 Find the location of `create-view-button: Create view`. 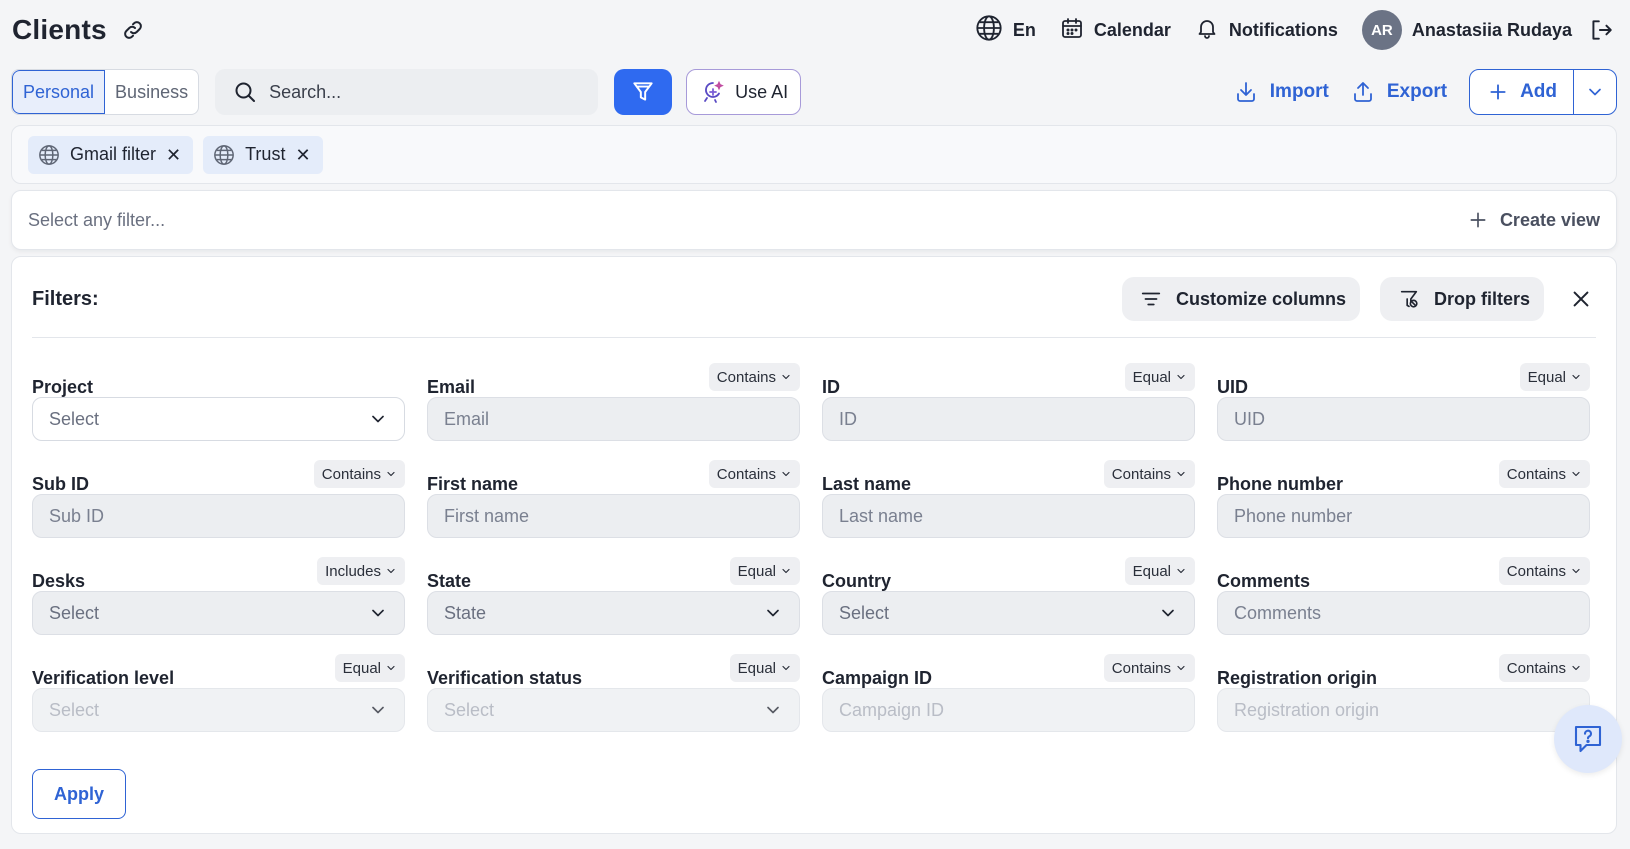

create-view-button: Create view is located at coordinates (1534, 220).